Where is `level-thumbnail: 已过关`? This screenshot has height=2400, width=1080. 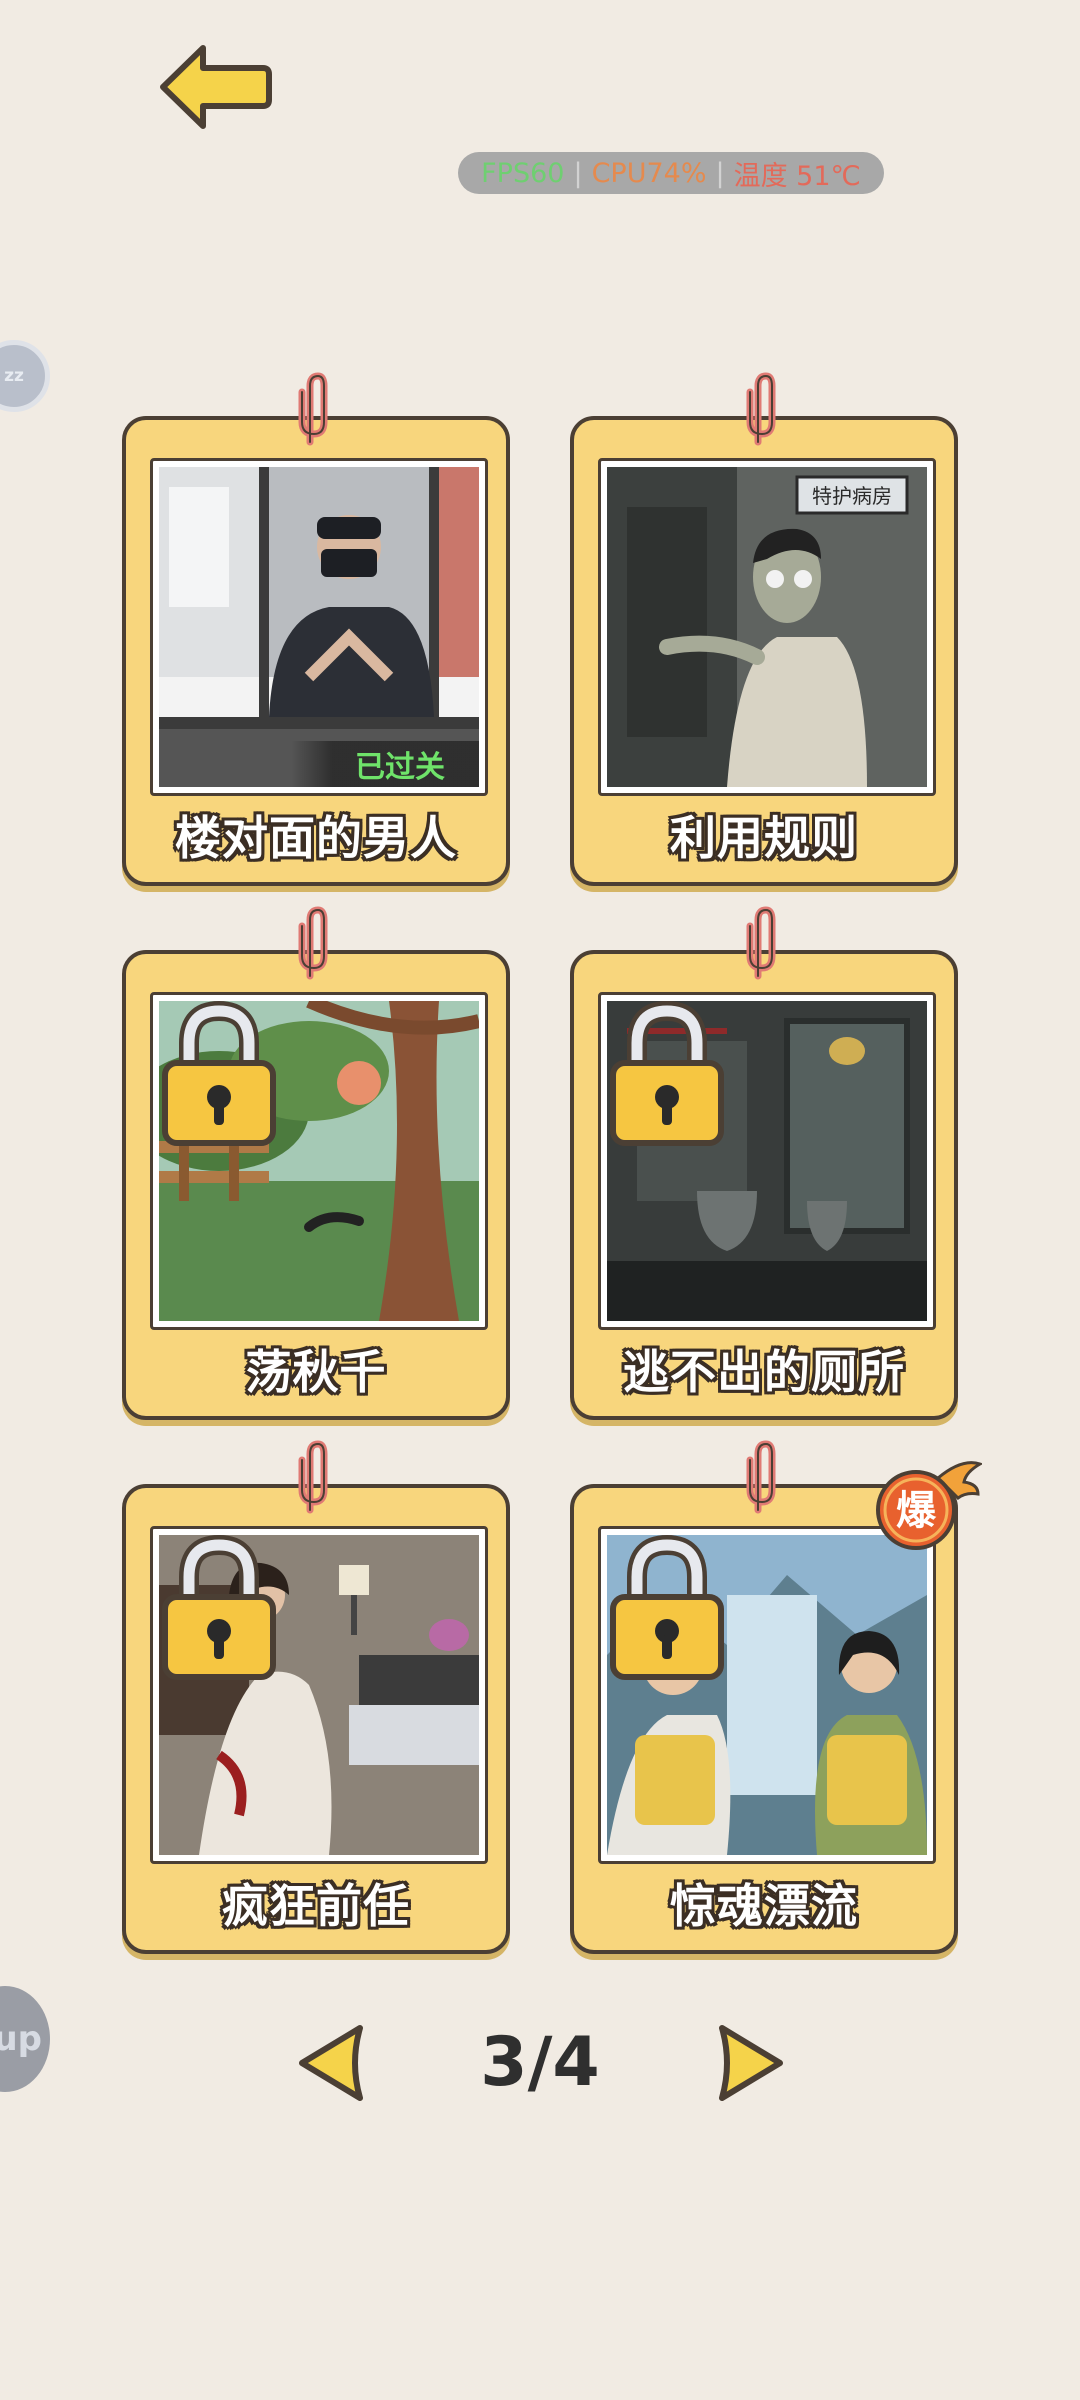 level-thumbnail: 已过关 is located at coordinates (319, 627).